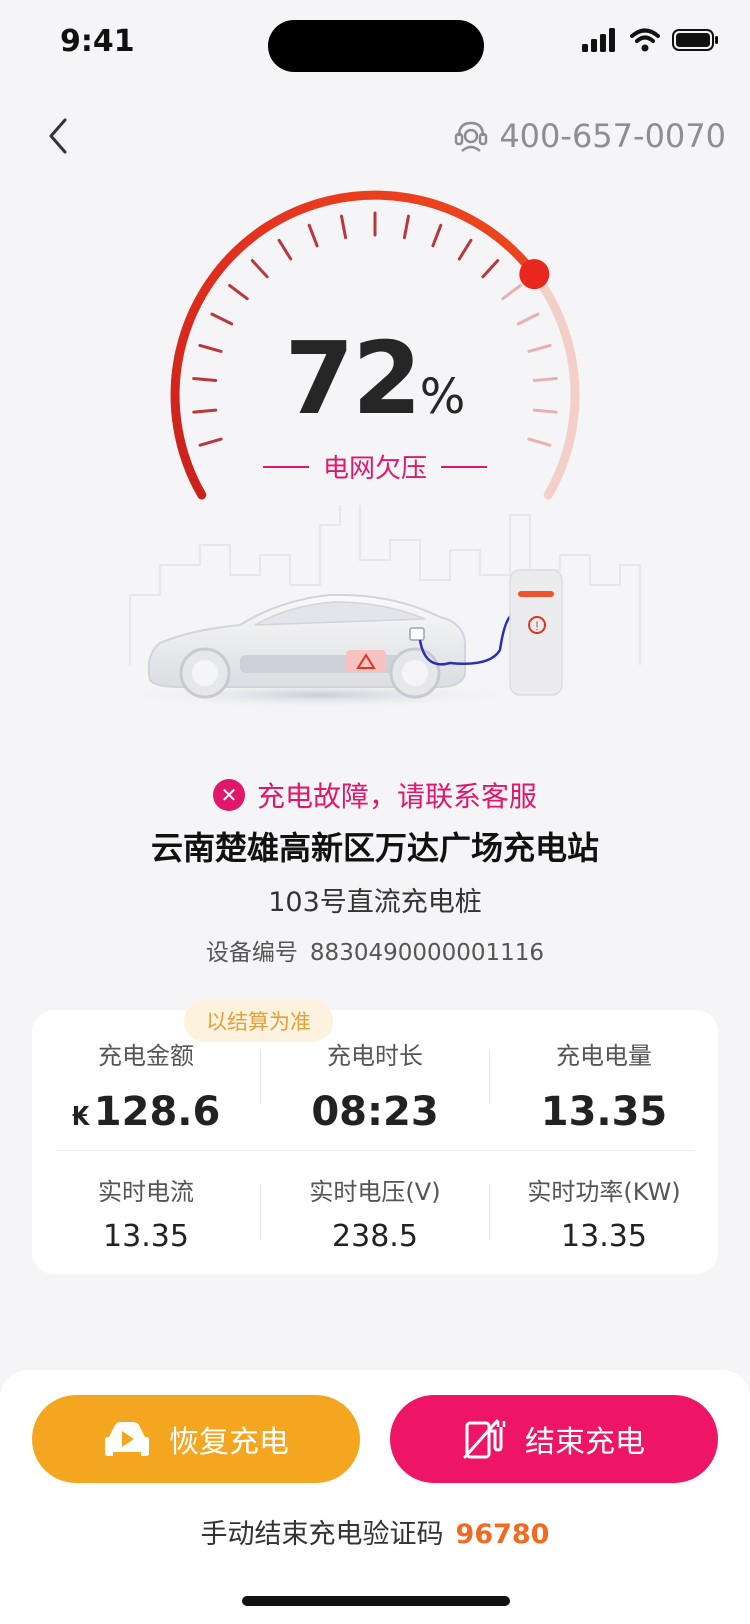 The width and height of the screenshot is (750, 1624). I want to click on stat-amount: 充电金额 ₭ 128.6, so click(146, 1085).